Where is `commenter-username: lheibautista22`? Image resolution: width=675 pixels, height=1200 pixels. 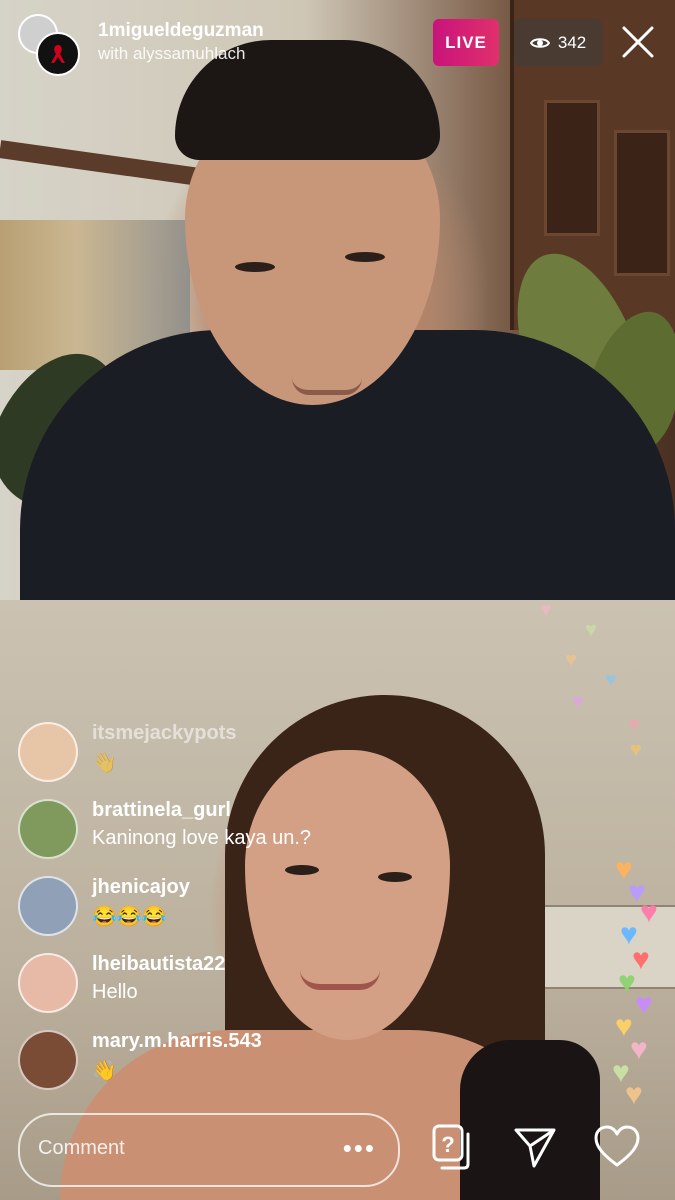 commenter-username: lheibautista22 is located at coordinates (158, 964).